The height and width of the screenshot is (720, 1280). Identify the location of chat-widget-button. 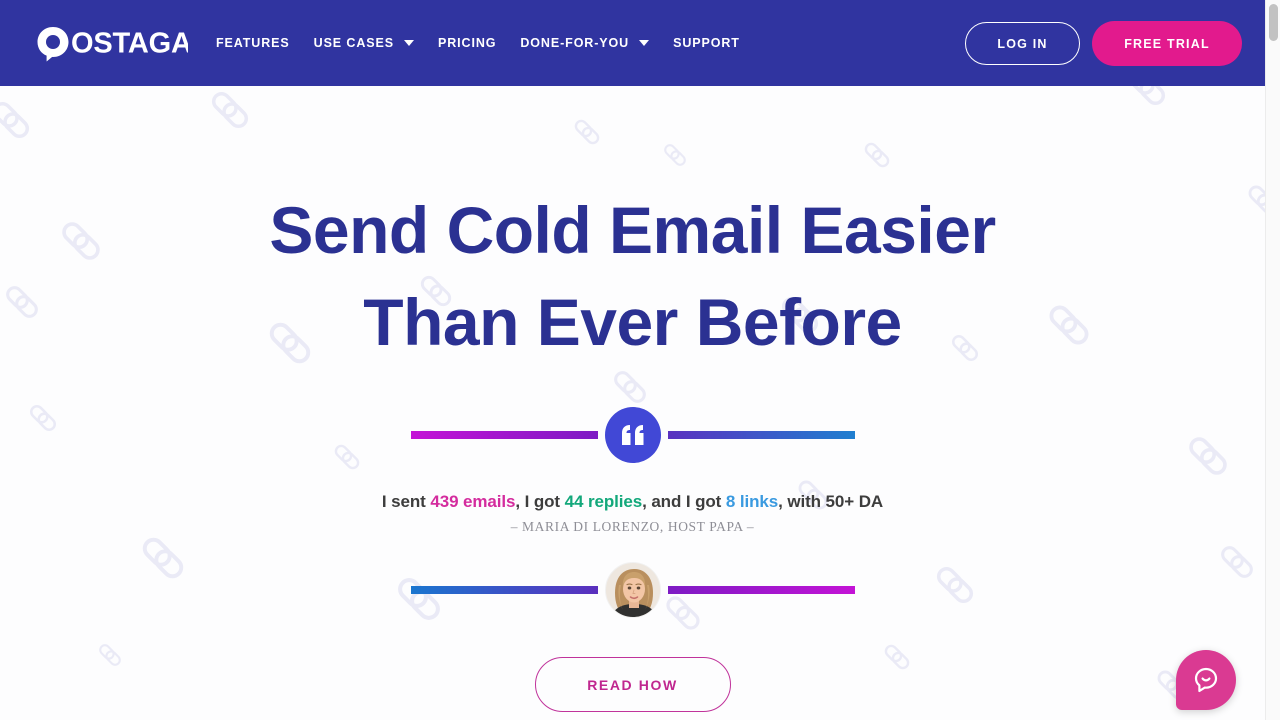
(1206, 680).